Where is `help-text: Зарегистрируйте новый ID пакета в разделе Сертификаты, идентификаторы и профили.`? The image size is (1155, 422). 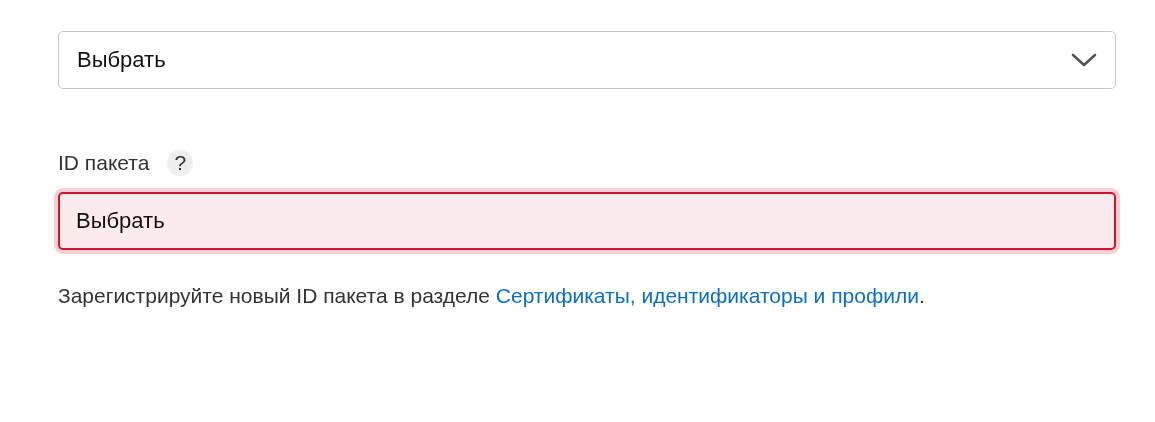 help-text: Зарегистрируйте новый ID пакета в разделе Сертификаты, идентификаторы и профили. is located at coordinates (492, 296).